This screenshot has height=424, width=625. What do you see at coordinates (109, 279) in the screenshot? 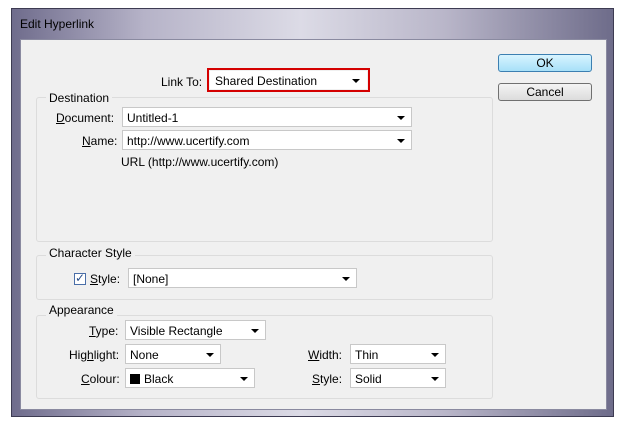
I see `character-style-label-rest: tyle:` at bounding box center [109, 279].